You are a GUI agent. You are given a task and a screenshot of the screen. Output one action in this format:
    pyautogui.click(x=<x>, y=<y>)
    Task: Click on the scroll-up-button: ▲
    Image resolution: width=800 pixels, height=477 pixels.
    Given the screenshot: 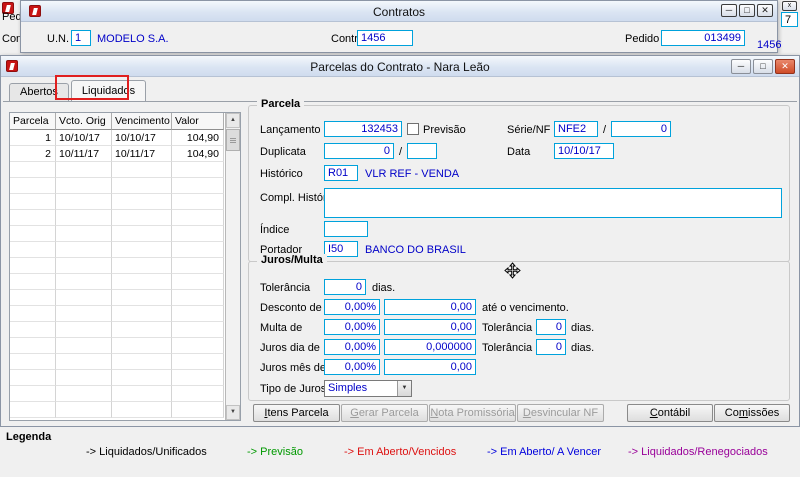 What is the action you would take?
    pyautogui.click(x=233, y=120)
    